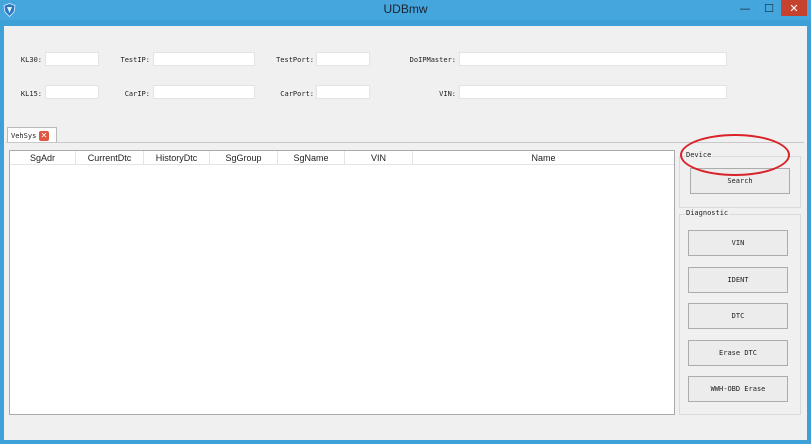 The height and width of the screenshot is (444, 811). I want to click on car-port-label: CarPort:, so click(297, 94).